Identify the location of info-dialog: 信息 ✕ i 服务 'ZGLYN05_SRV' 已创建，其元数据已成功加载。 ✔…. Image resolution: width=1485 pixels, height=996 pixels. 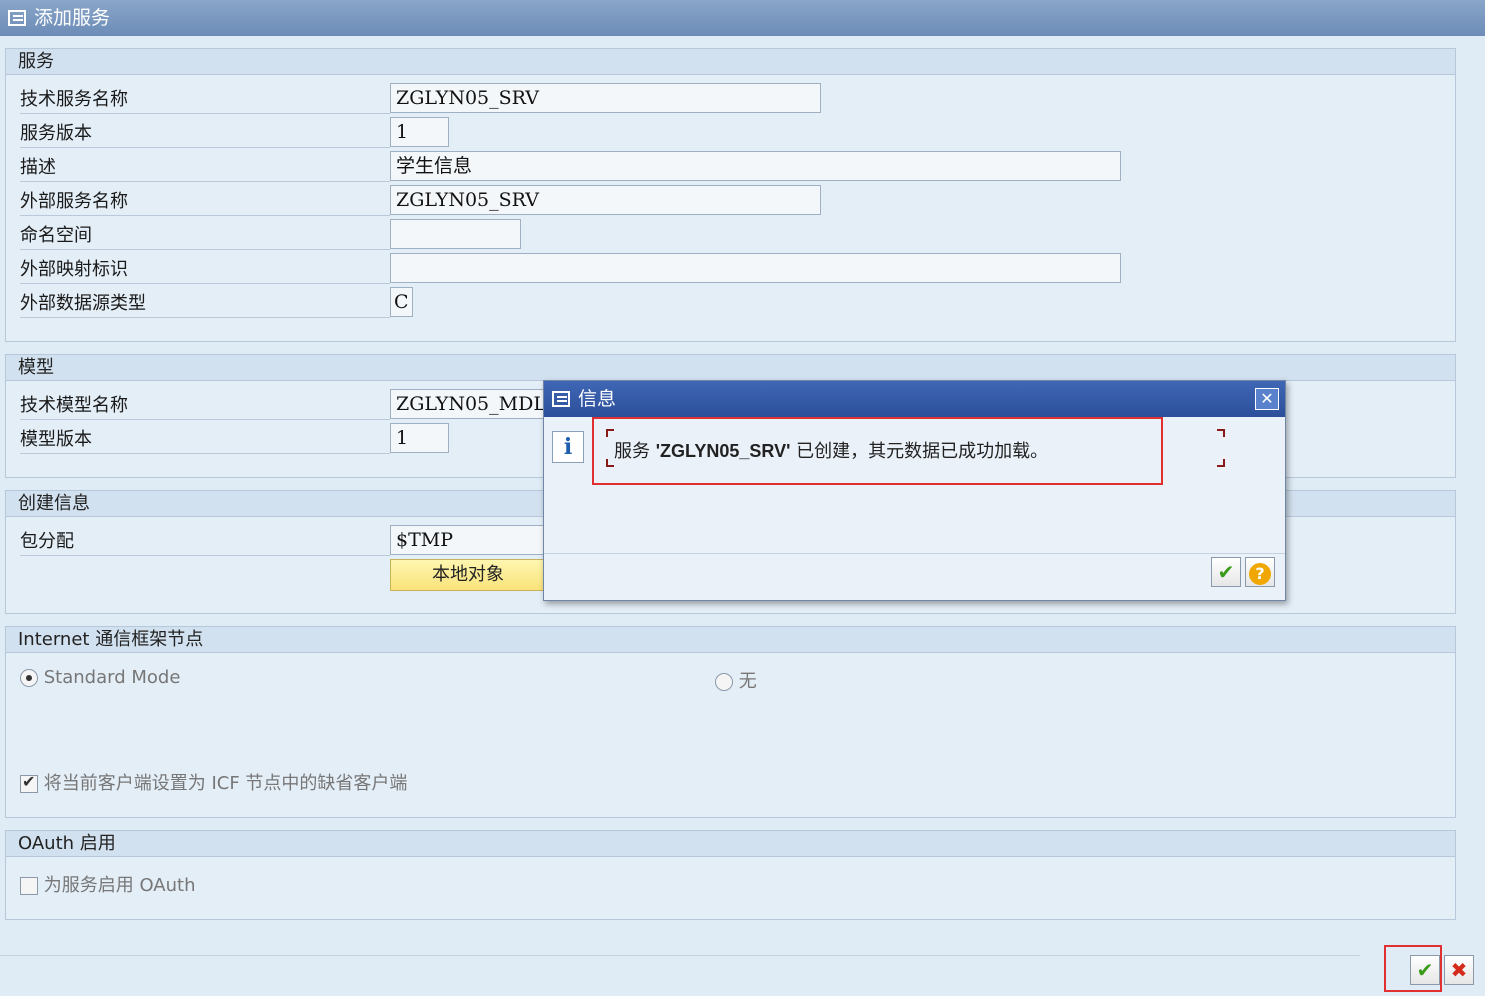
(914, 490).